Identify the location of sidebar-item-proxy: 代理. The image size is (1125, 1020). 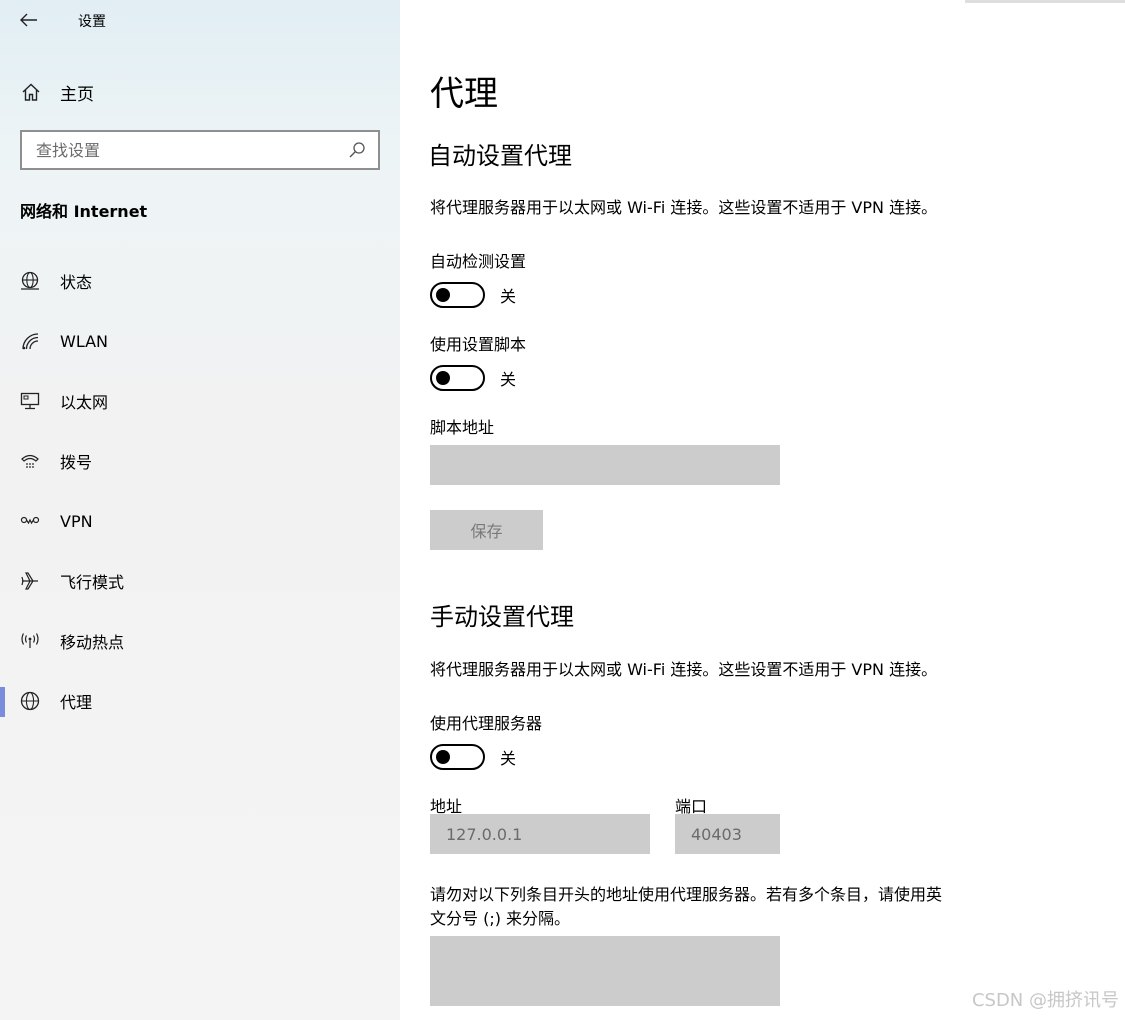
(200, 701).